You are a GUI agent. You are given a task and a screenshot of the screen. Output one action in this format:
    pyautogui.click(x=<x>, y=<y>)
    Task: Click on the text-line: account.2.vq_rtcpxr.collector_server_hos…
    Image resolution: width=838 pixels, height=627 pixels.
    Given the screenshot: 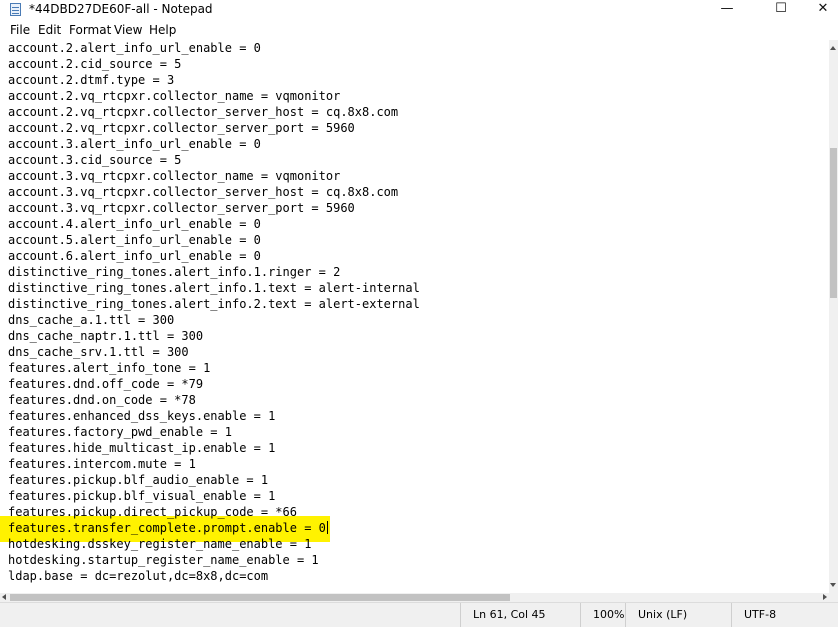 What is the action you would take?
    pyautogui.click(x=203, y=112)
    